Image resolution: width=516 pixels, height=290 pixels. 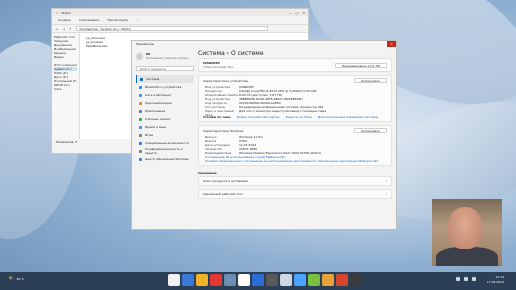 What do you see at coordinates (219, 113) in the screenshot?
I see `spec-key: Перо и сенсорный ввод` at bounding box center [219, 113].